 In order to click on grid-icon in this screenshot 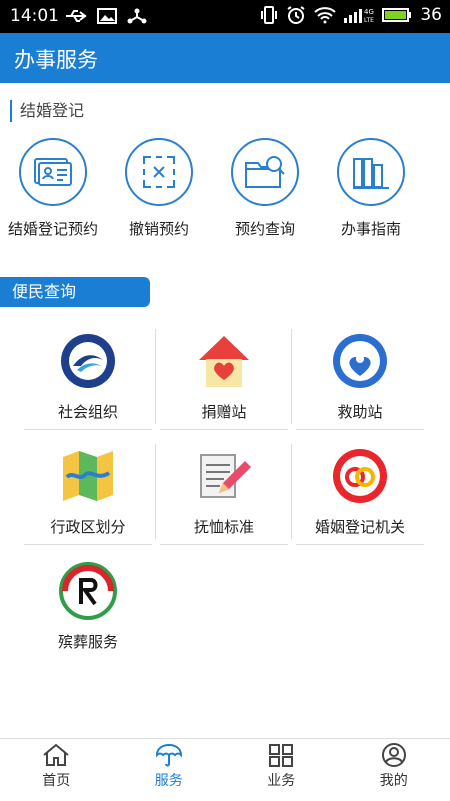, I will do `click(281, 755)`.